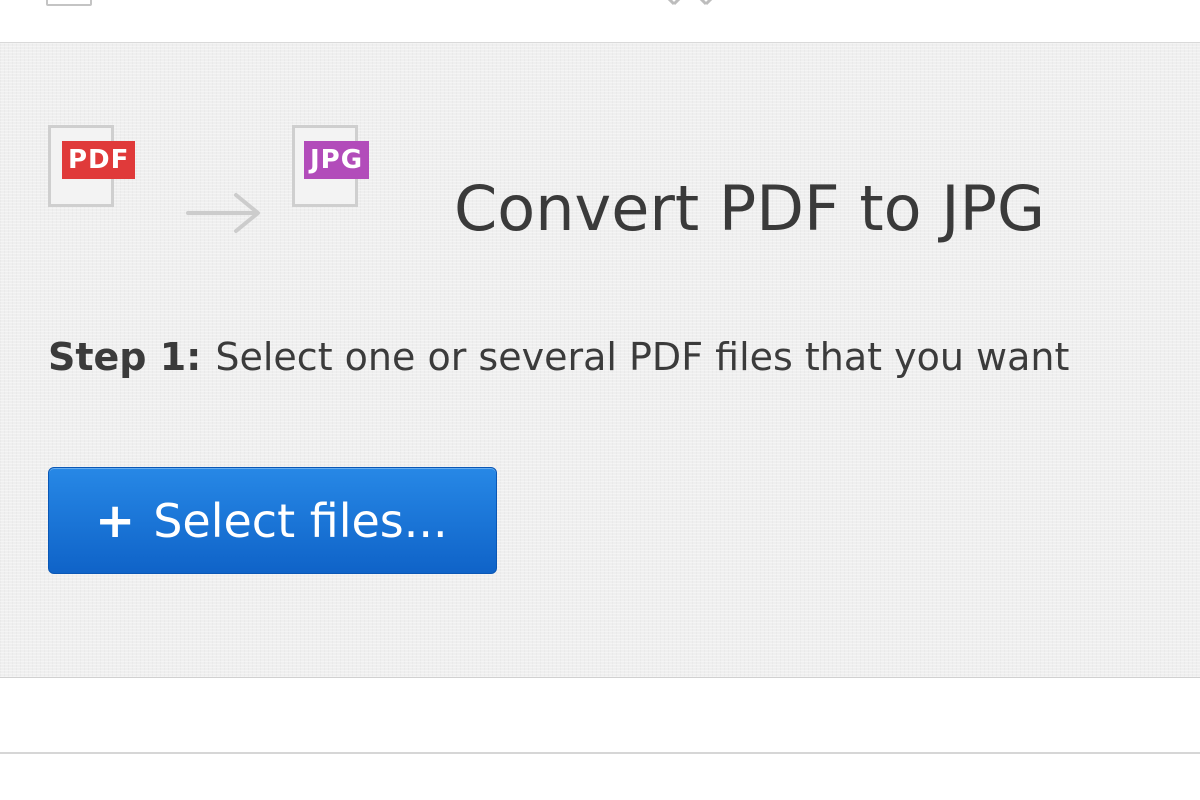 The image size is (1200, 800). I want to click on jpg-file-icon: JPG, so click(331, 168).